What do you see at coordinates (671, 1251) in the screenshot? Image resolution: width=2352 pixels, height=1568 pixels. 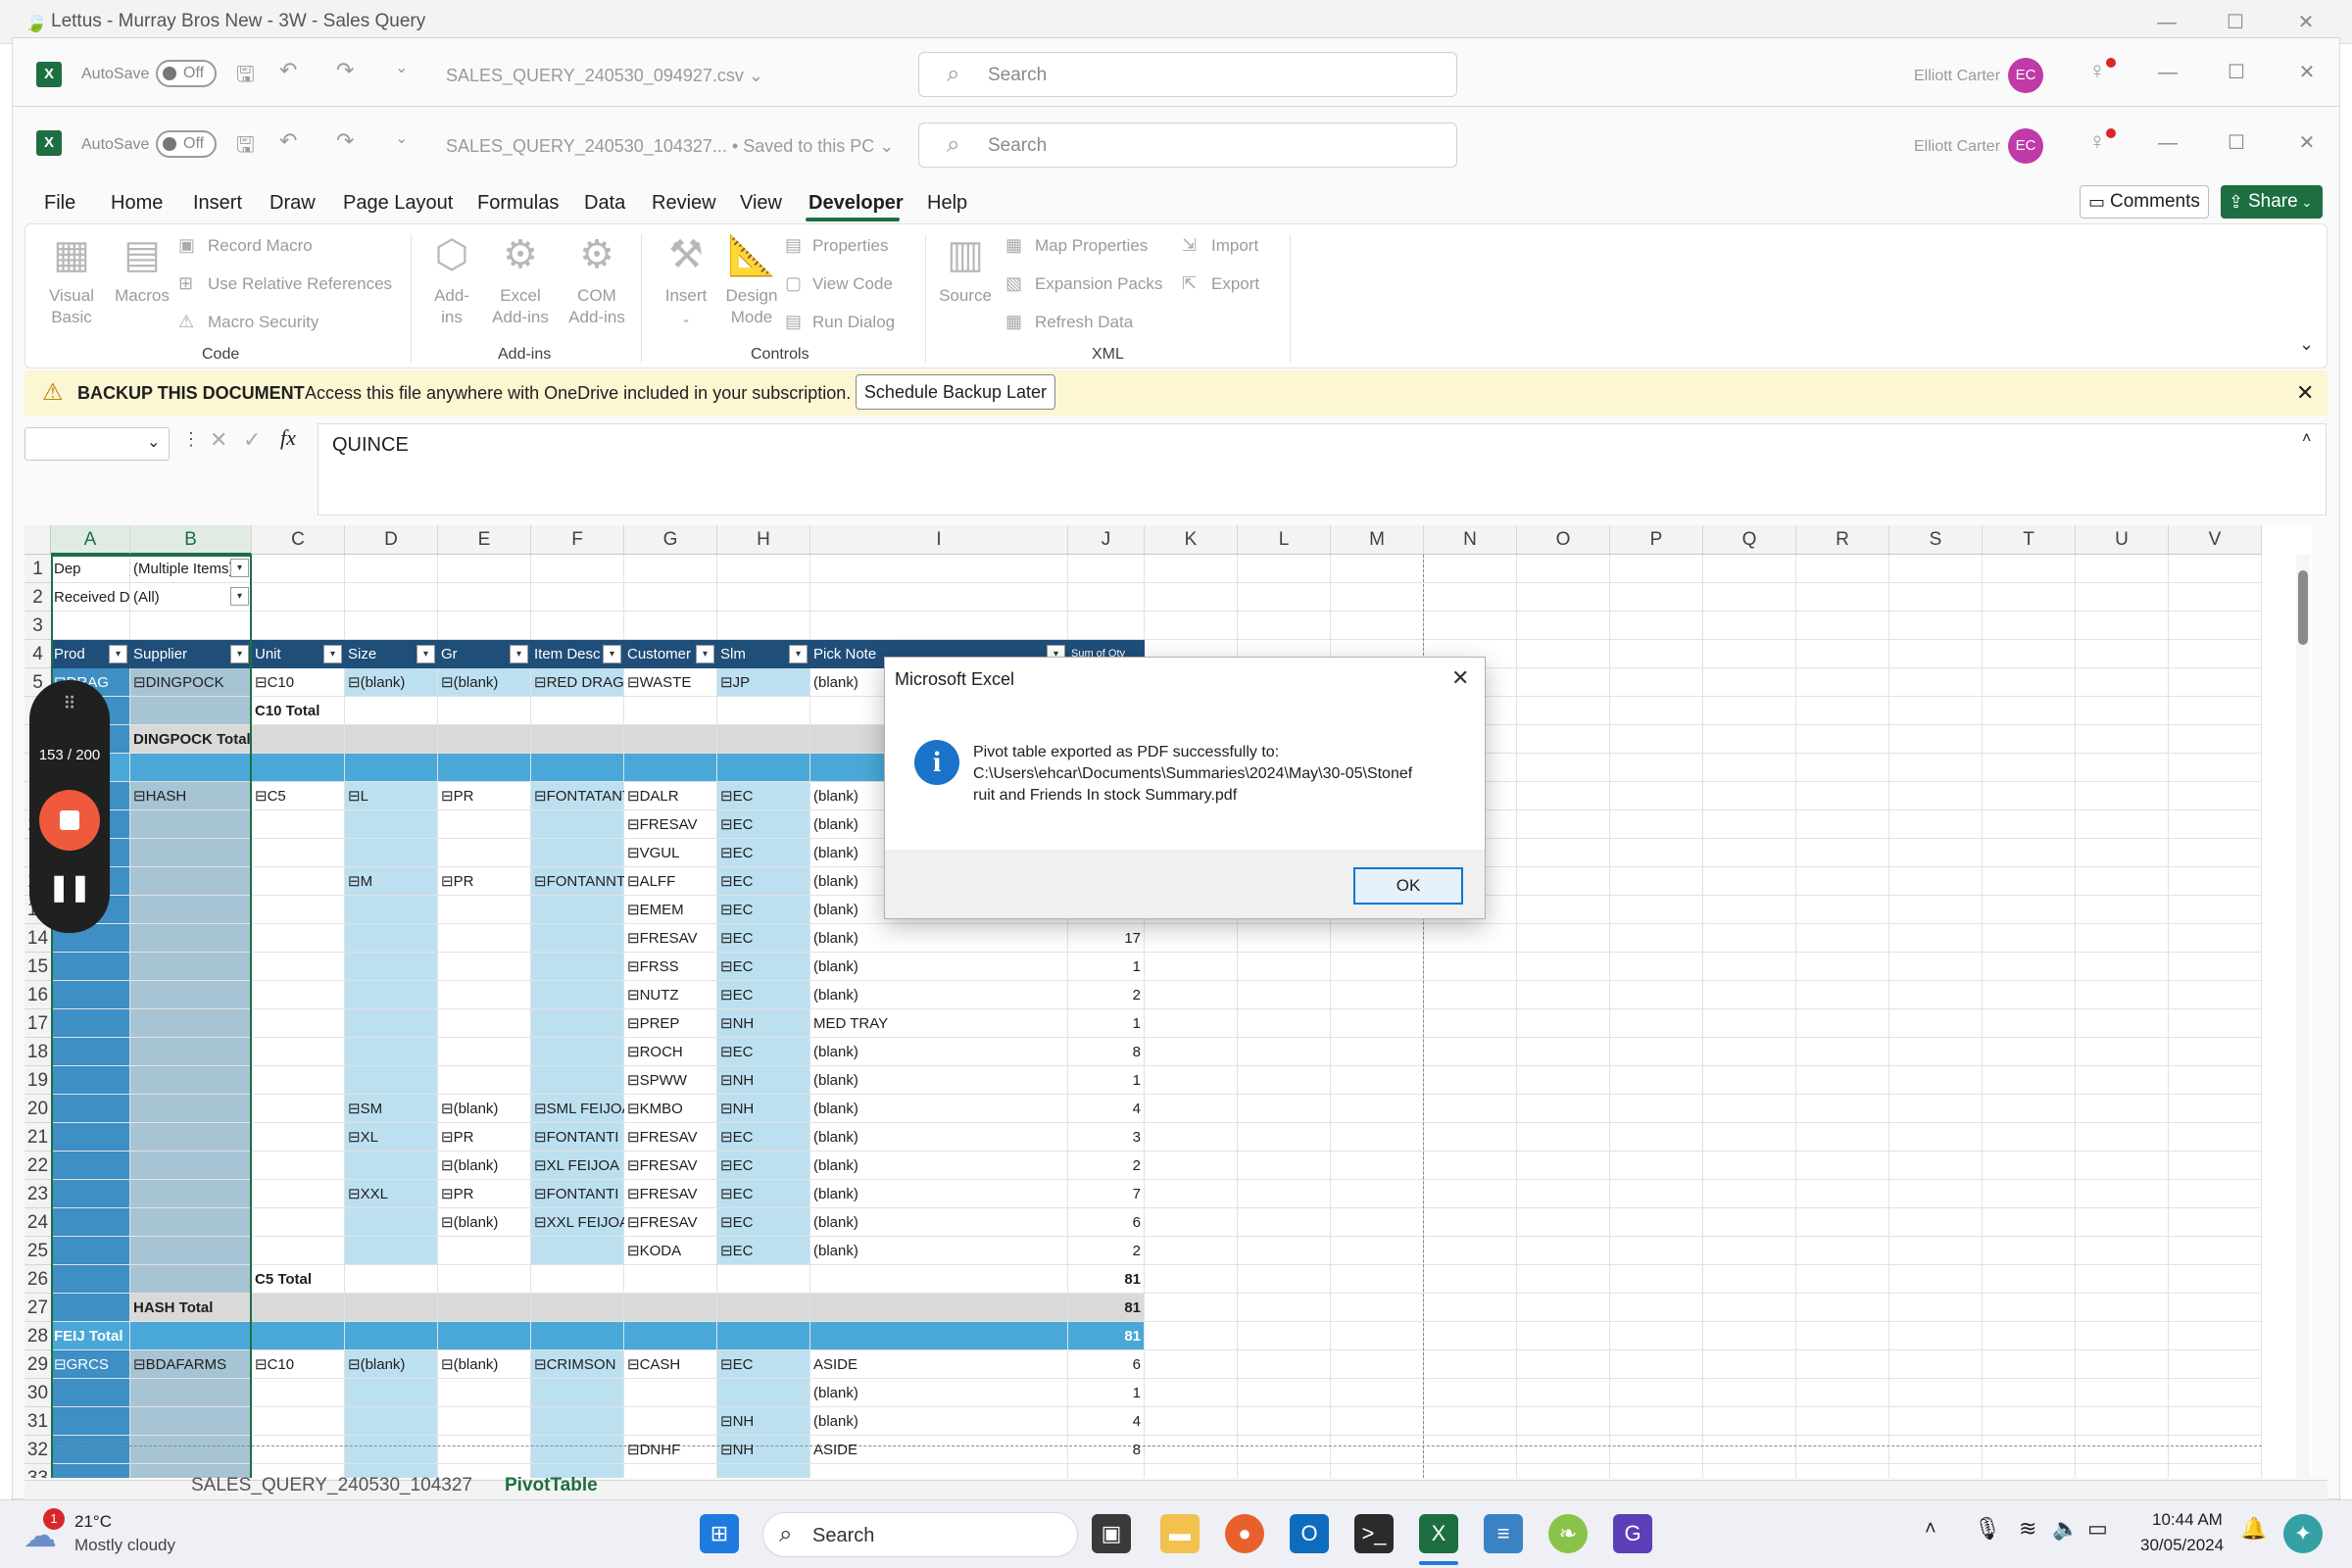 I see `pivot-cell: ⊟KODA` at bounding box center [671, 1251].